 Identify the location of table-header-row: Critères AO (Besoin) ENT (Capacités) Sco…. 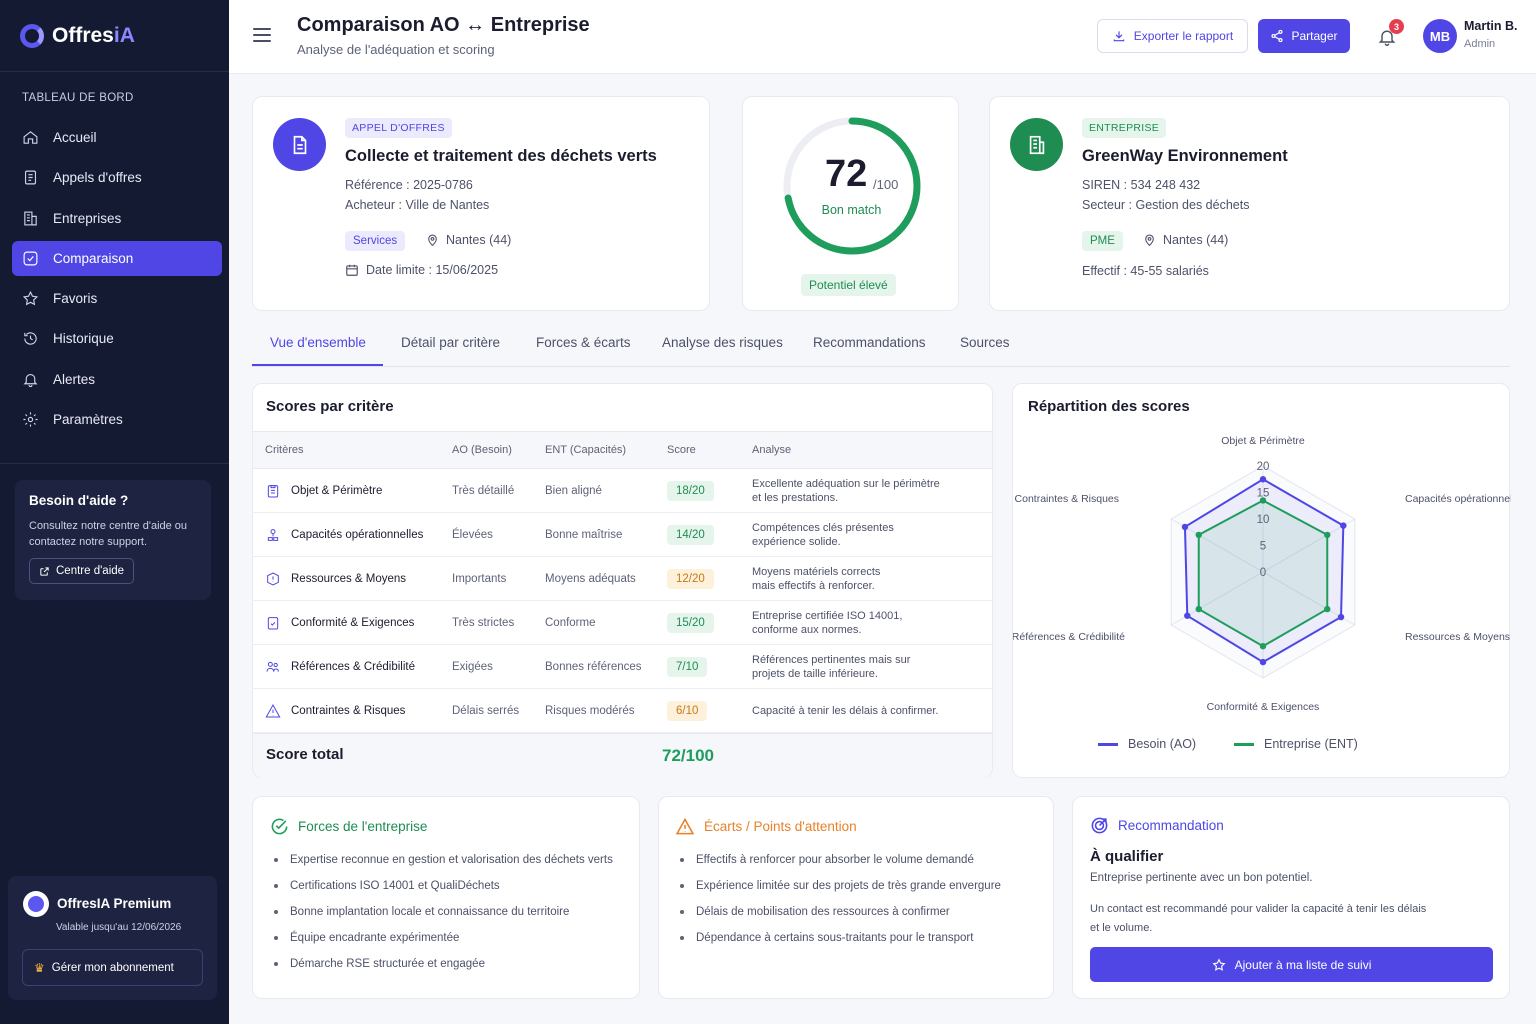
(622, 450).